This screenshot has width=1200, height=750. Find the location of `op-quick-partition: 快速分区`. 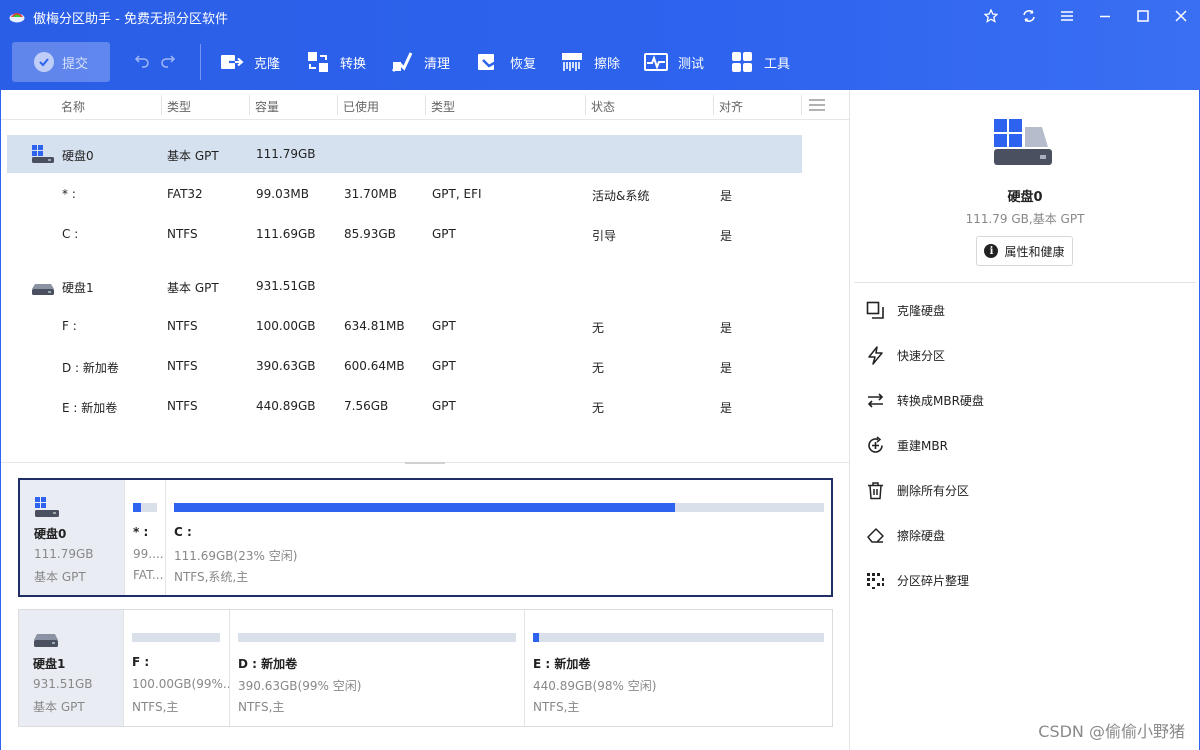

op-quick-partition: 快速分区 is located at coordinates (905, 355).